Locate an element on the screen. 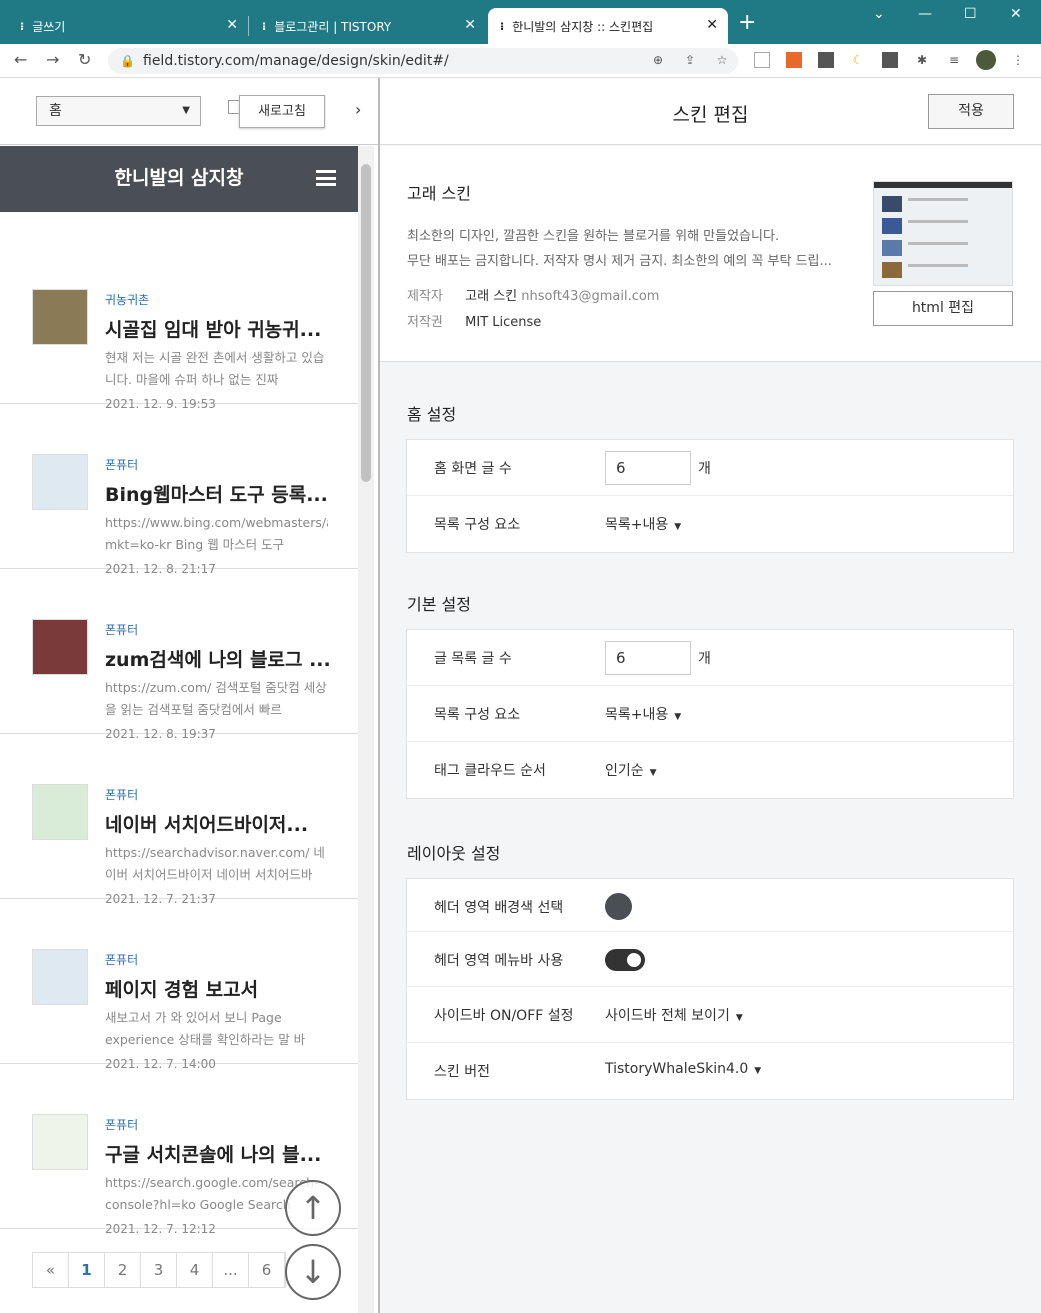  page-link: 4 is located at coordinates (195, 1270).